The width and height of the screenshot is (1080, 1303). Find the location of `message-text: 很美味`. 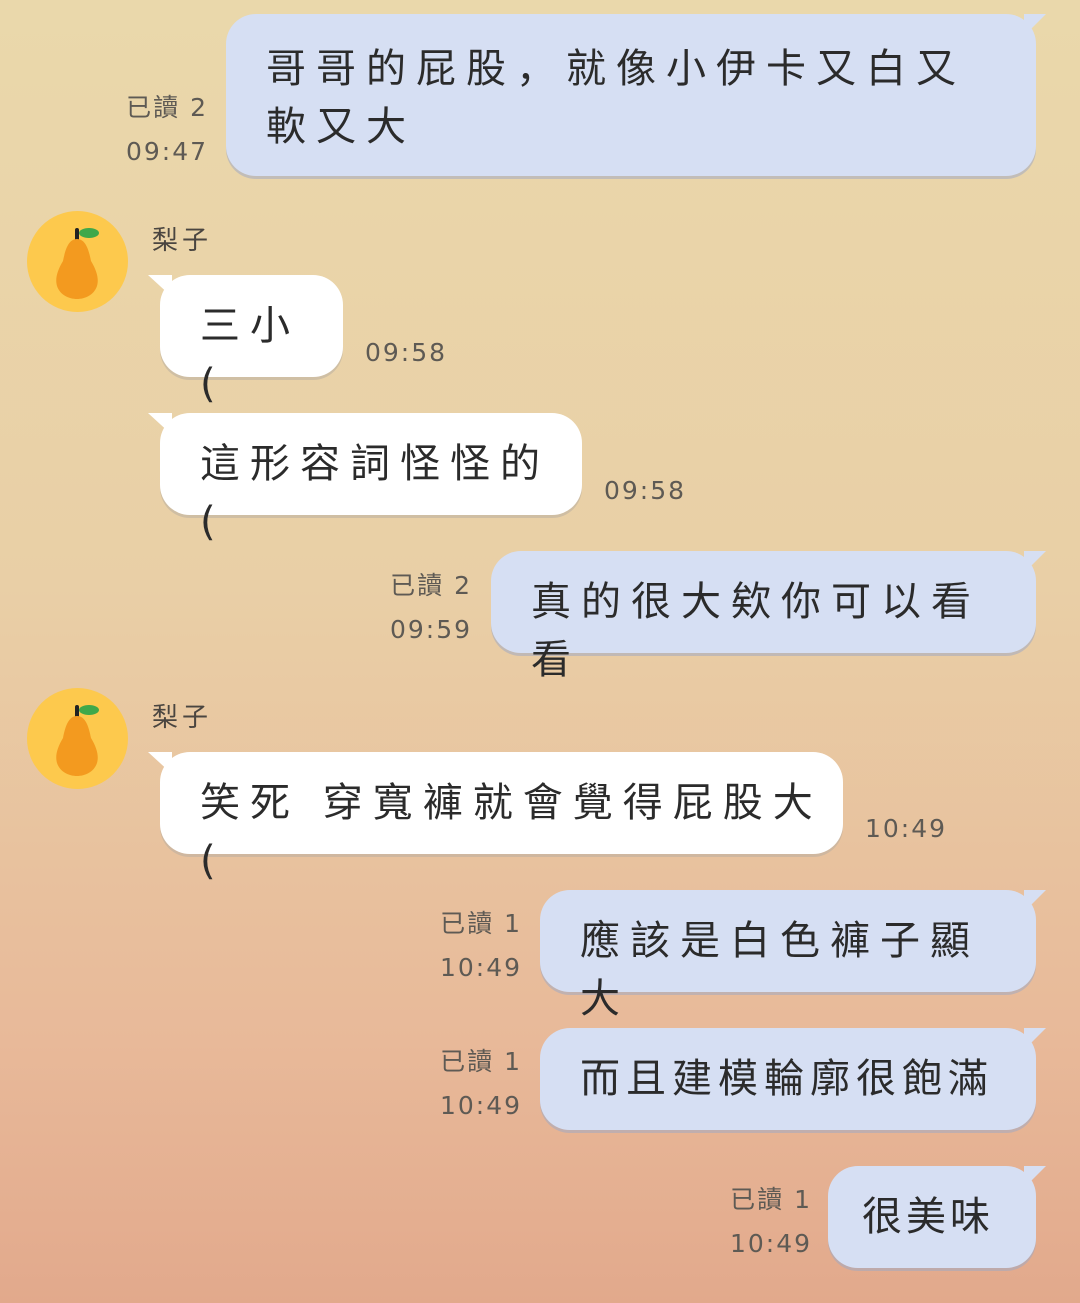

message-text: 很美味 is located at coordinates (928, 1217).